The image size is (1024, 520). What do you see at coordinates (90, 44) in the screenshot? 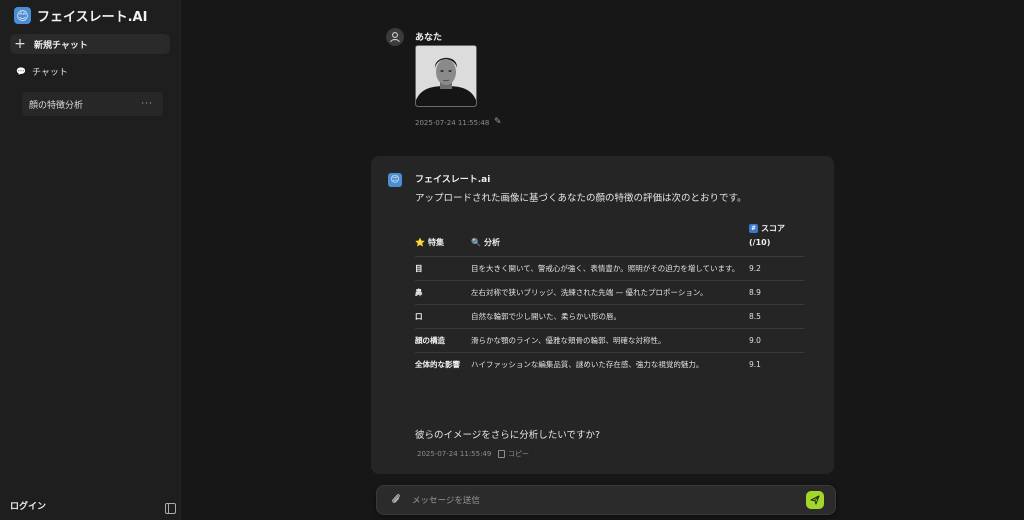
I see `new-chat-button: + 新規チャット` at bounding box center [90, 44].